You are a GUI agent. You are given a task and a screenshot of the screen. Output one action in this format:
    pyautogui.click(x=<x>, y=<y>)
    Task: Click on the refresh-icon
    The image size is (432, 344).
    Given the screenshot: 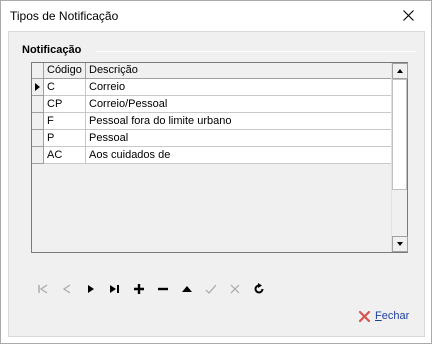 What is the action you would take?
    pyautogui.click(x=259, y=288)
    